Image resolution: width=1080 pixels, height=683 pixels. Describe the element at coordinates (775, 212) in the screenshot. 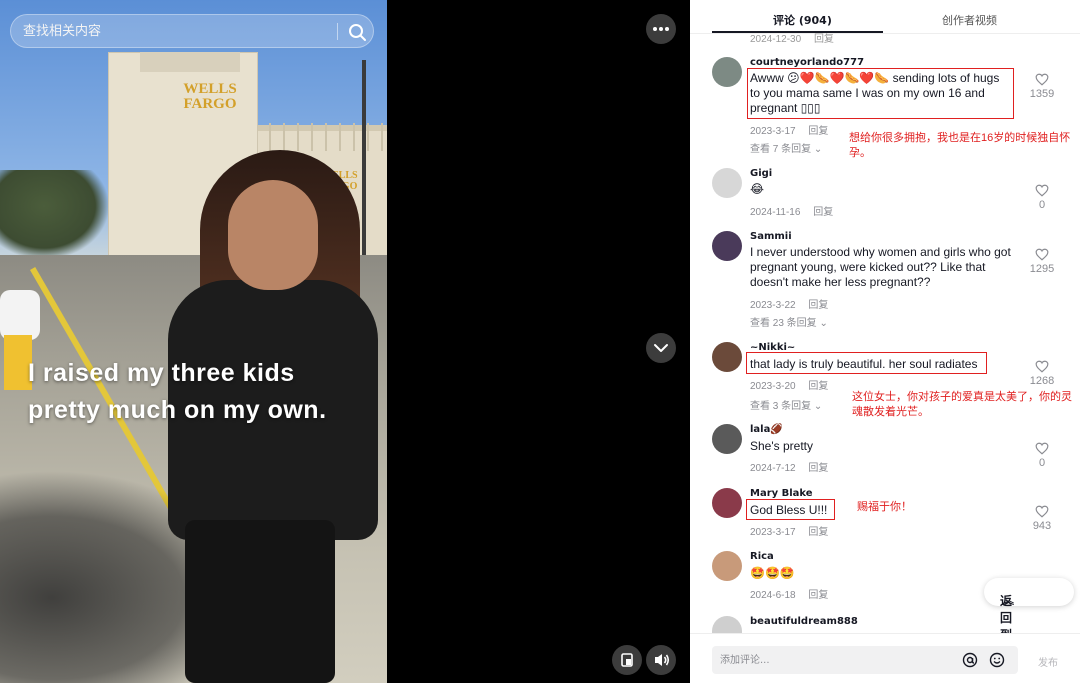

I see `comment-date: 2024-11-16` at that location.